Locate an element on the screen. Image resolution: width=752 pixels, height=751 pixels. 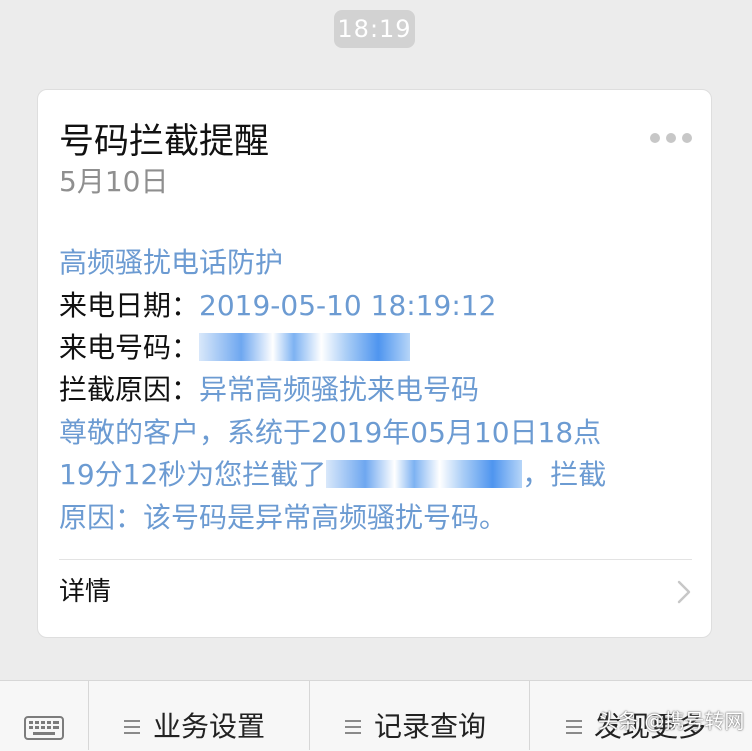
details-label: 详情 is located at coordinates (85, 592).